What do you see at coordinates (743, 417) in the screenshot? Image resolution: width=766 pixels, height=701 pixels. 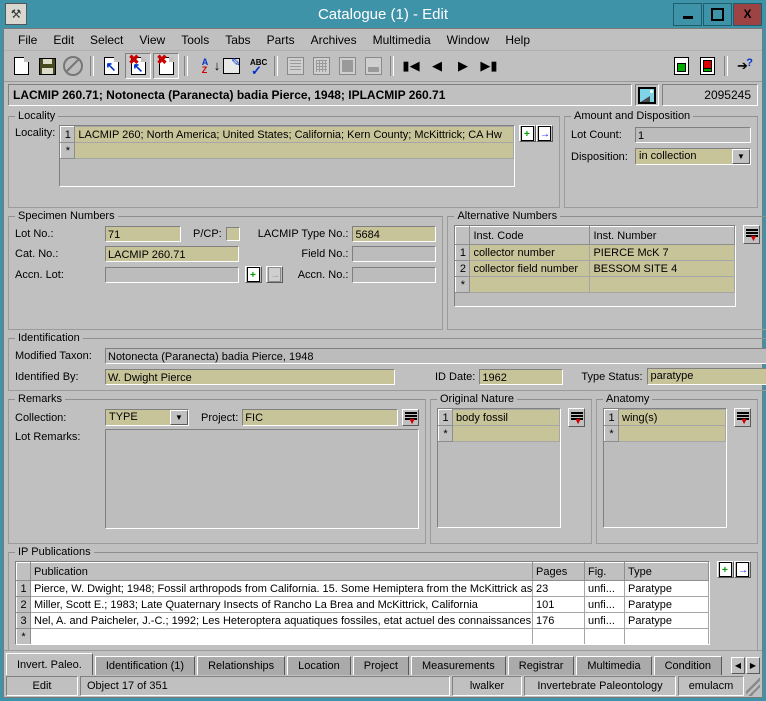 I see `anatomy-lookup-button: ▼` at bounding box center [743, 417].